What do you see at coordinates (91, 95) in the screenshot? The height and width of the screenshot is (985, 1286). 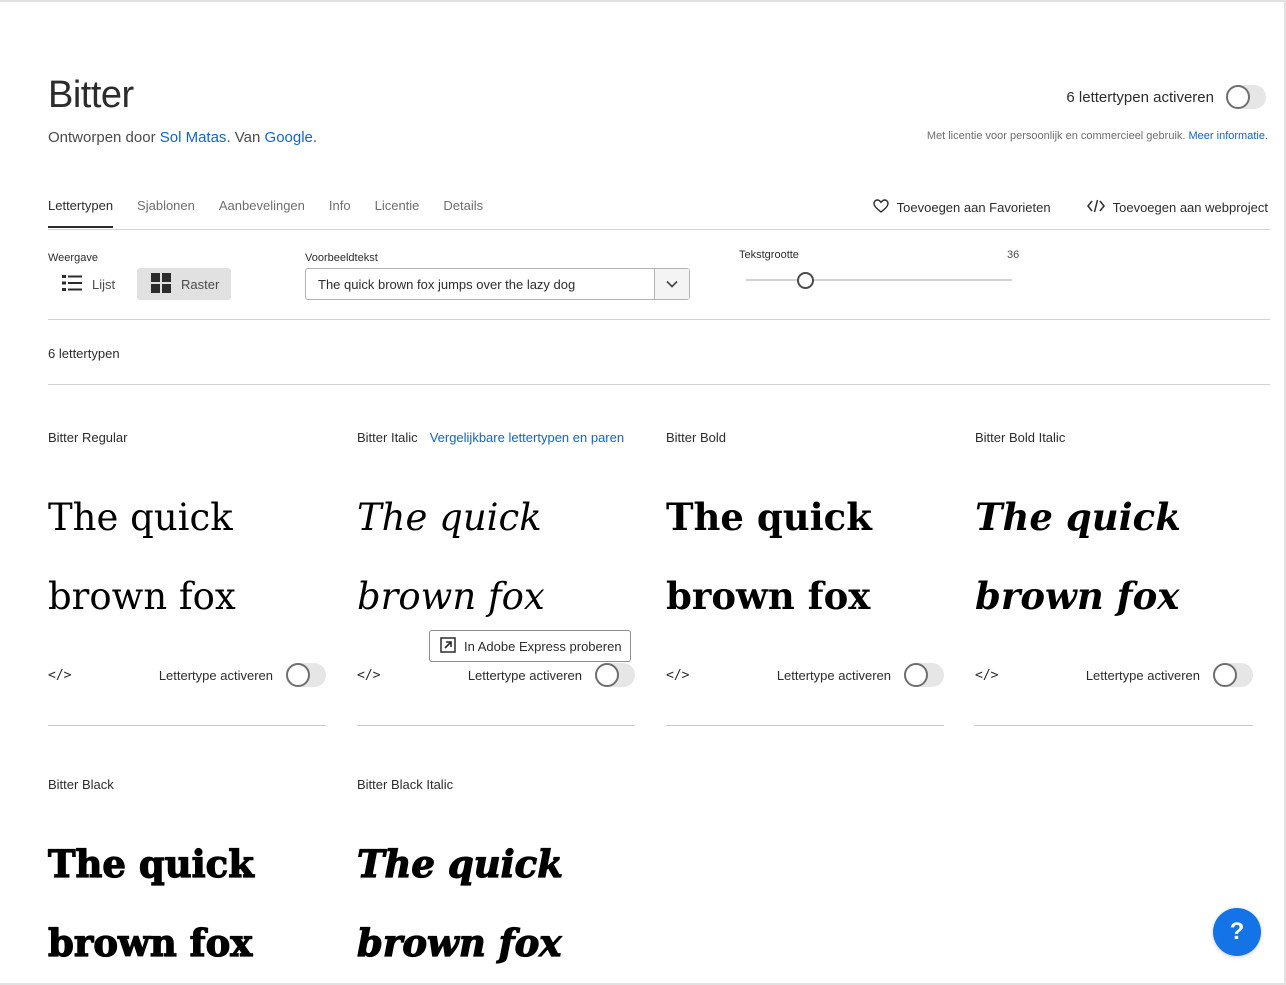 I see `page-title: Bitter` at bounding box center [91, 95].